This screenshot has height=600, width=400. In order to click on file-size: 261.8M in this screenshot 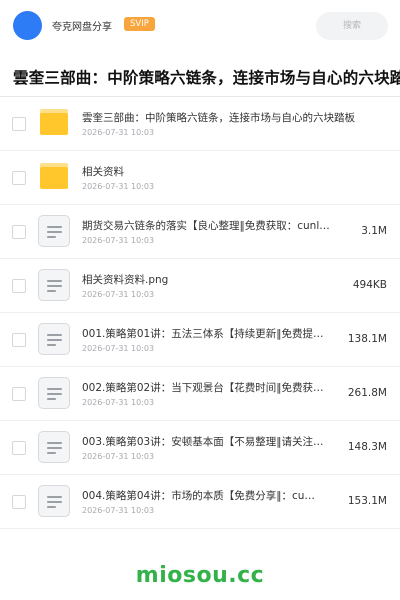, I will do `click(367, 393)`.